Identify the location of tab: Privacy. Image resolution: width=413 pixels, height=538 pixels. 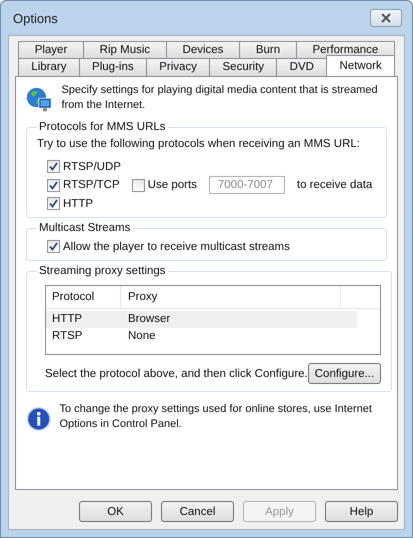
(178, 67).